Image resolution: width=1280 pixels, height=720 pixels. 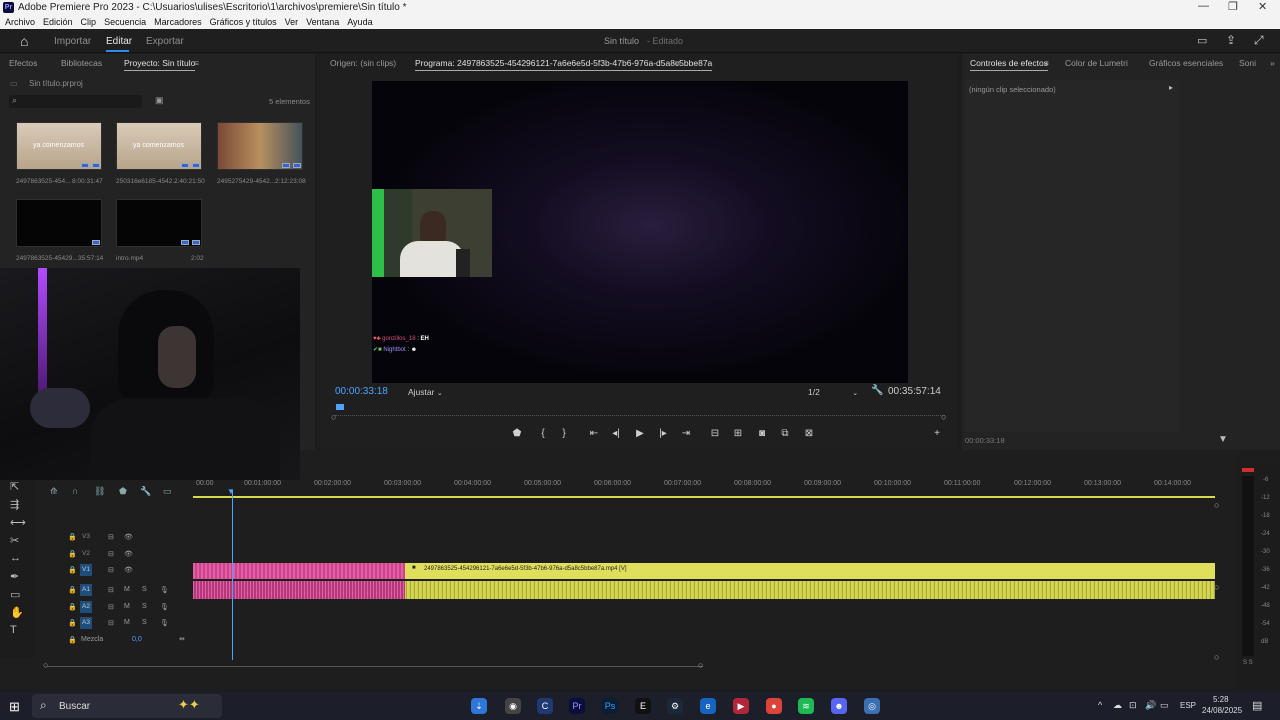 I want to click on playhead-icon: ▼, so click(x=231, y=491).